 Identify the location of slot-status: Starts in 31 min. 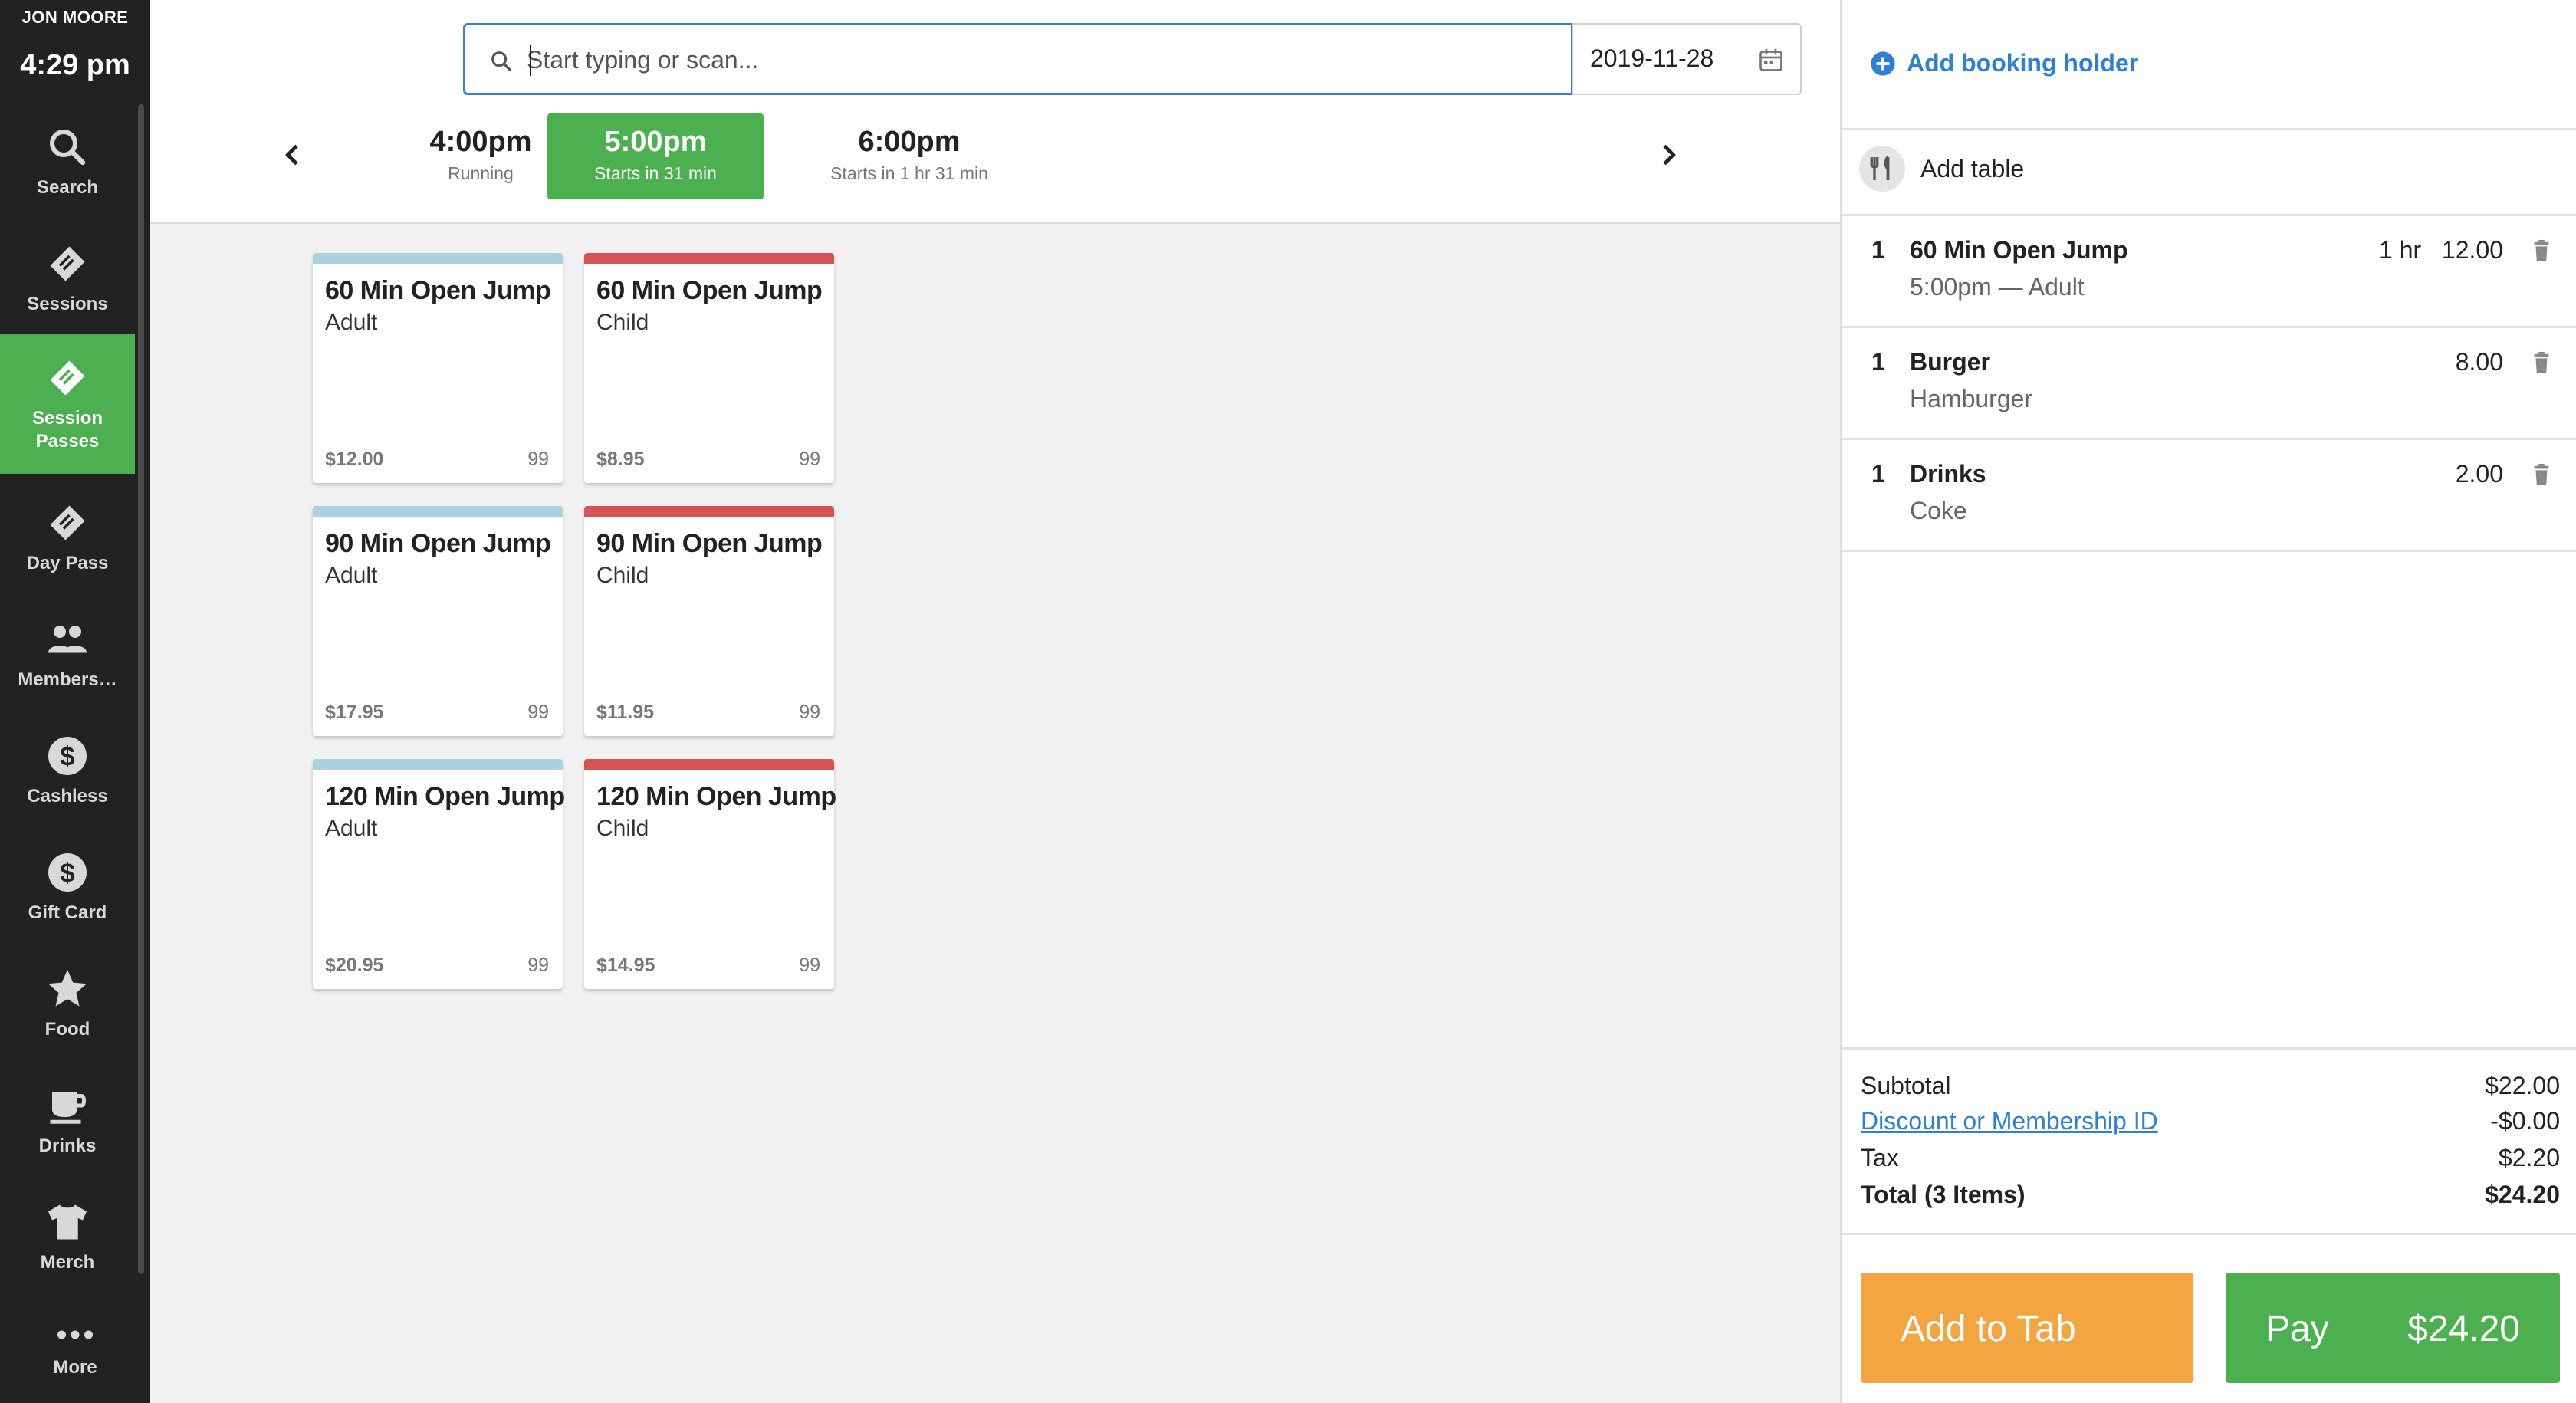
(655, 173).